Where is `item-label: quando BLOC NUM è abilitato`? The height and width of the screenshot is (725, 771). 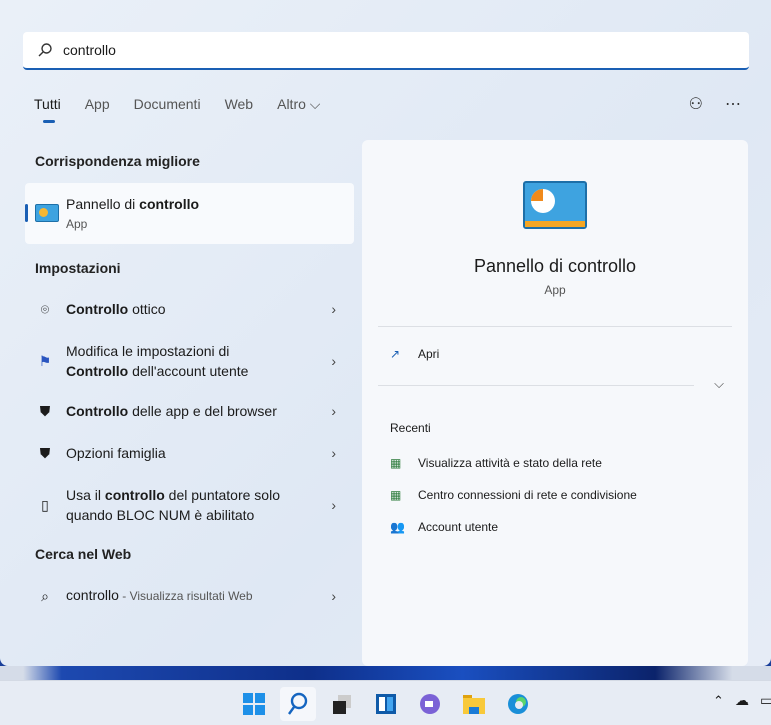 item-label: quando BLOC NUM è abilitato is located at coordinates (160, 515).